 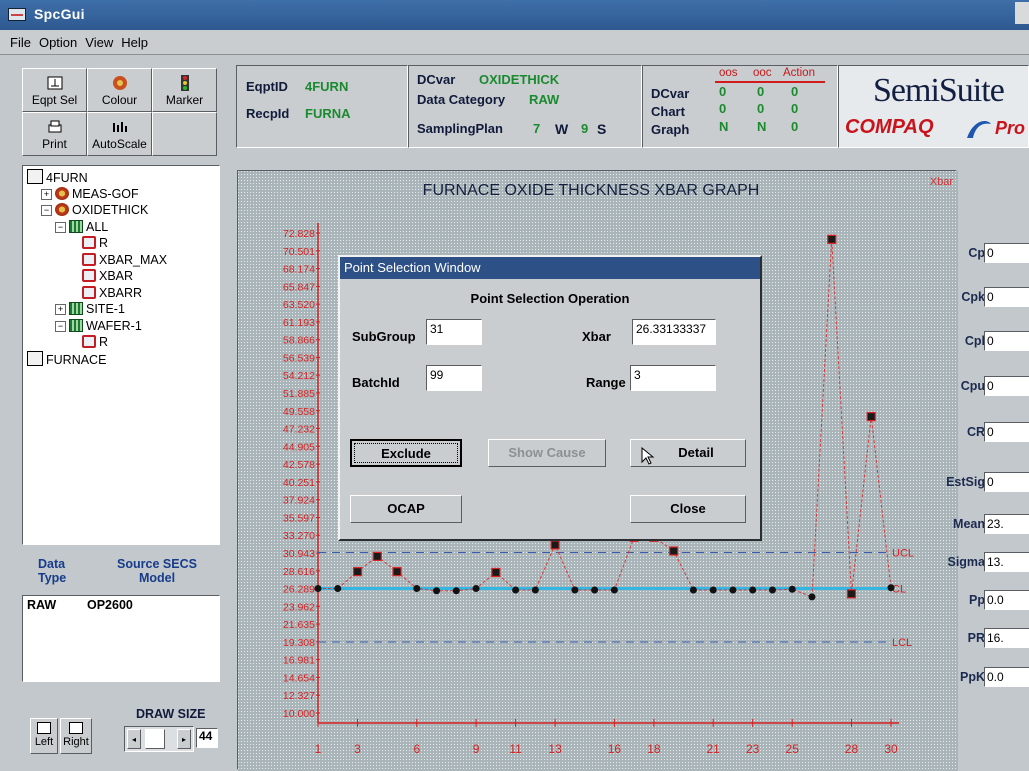 What do you see at coordinates (1006, 524) in the screenshot?
I see `stat-value: 23.` at bounding box center [1006, 524].